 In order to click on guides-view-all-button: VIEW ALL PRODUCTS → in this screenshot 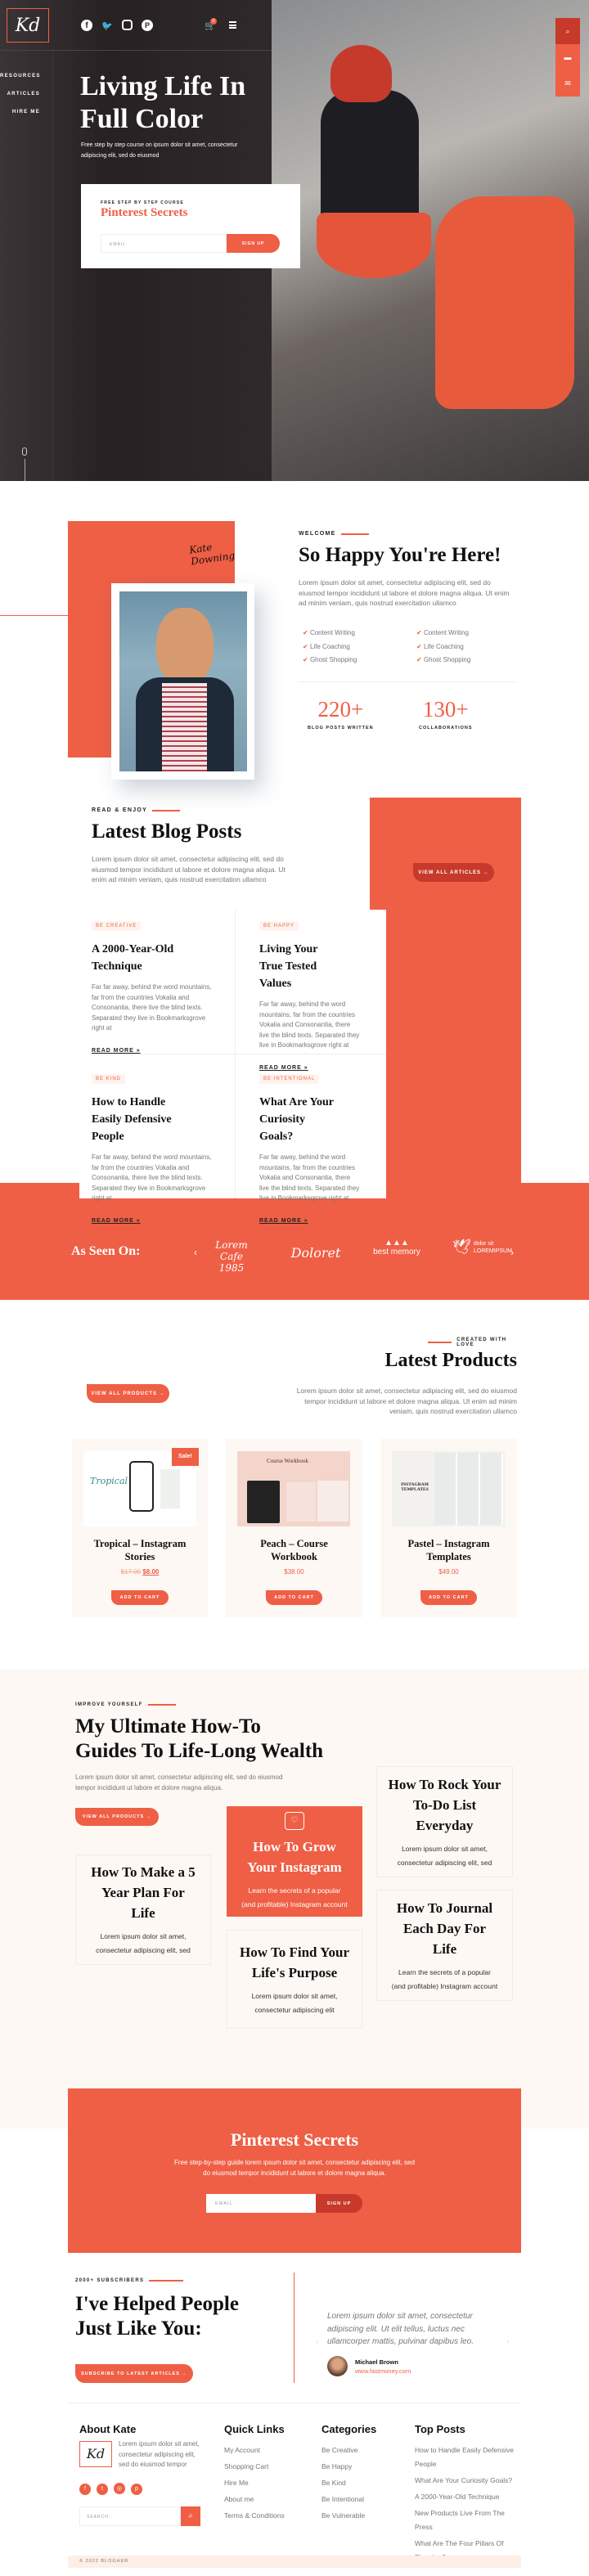, I will do `click(117, 1817)`.